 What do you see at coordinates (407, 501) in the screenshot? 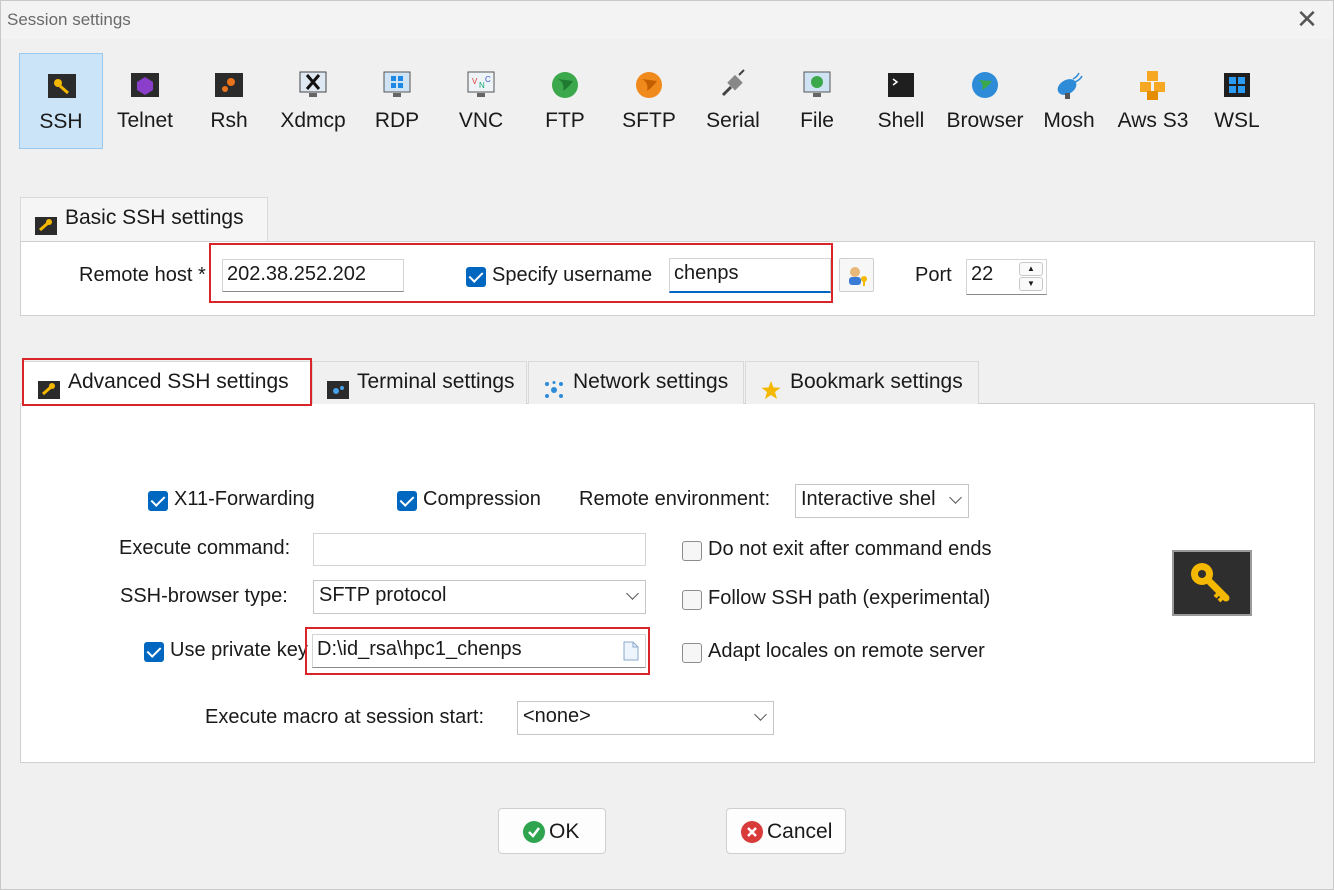
I see `compression-checkbox` at bounding box center [407, 501].